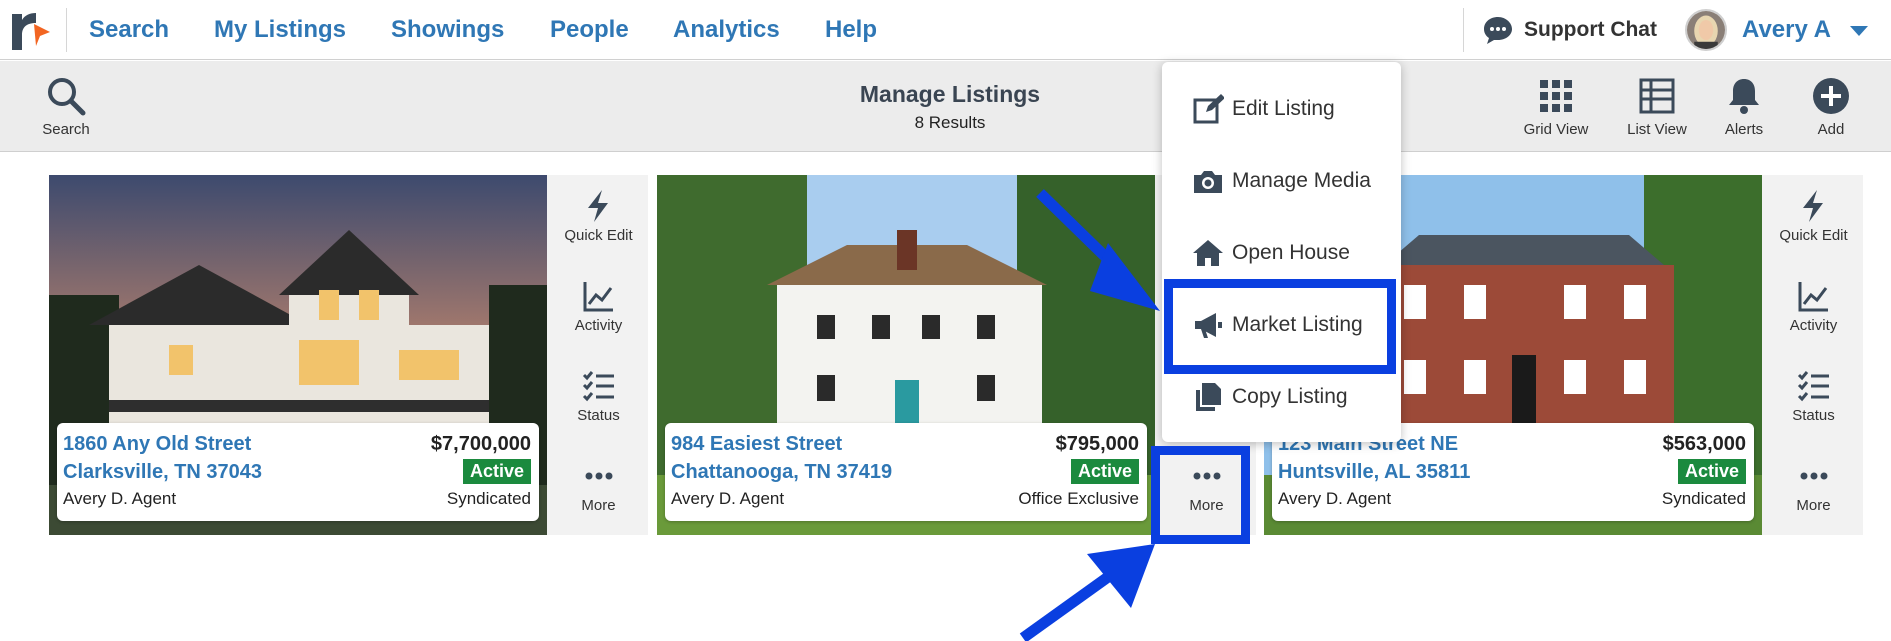  Describe the element at coordinates (1208, 253) in the screenshot. I see `house-icon` at that location.